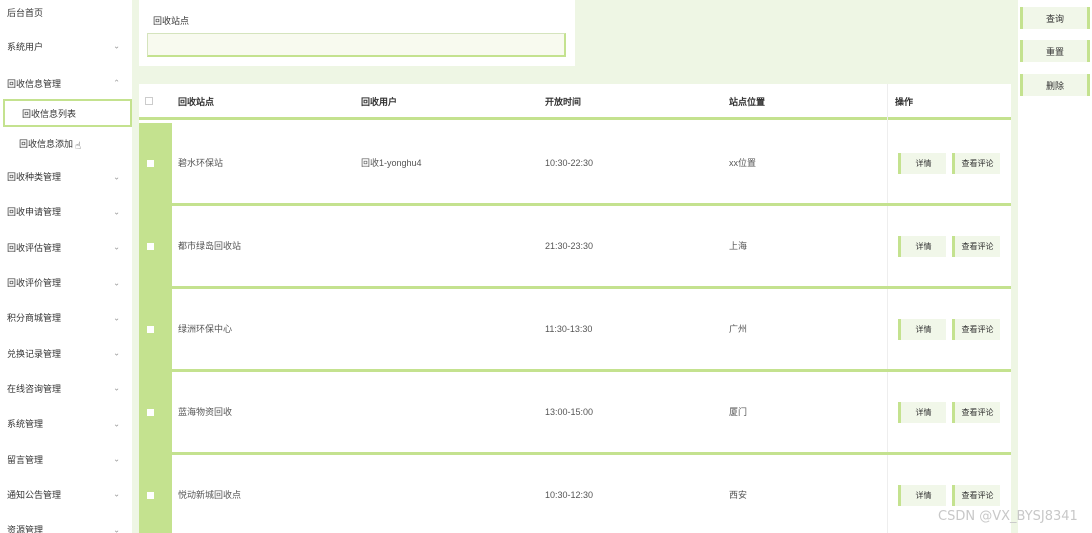  What do you see at coordinates (210, 495) in the screenshot?
I see `cell-site: 悦动新城回收点` at bounding box center [210, 495].